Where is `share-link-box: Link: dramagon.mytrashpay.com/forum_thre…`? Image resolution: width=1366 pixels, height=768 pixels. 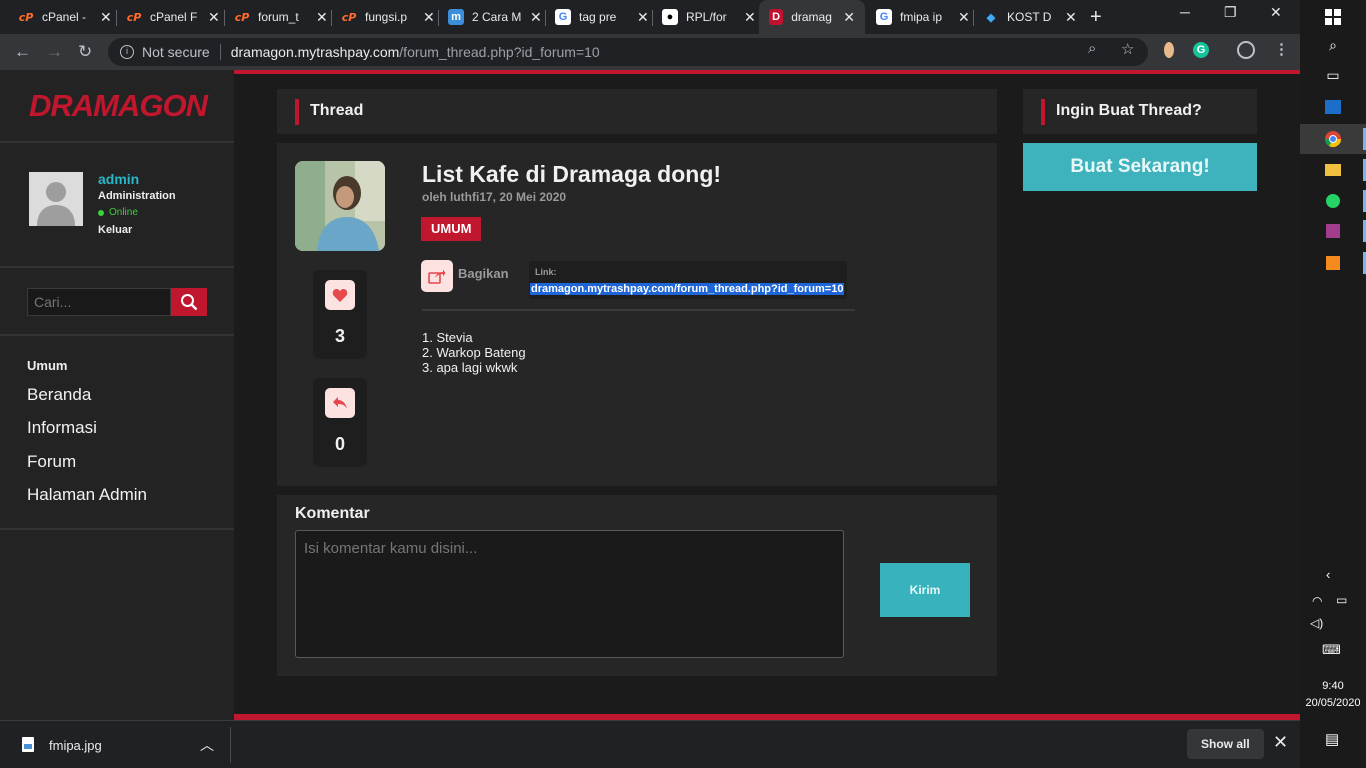
share-link-box: Link: dramagon.mytrashpay.com/forum_thre… is located at coordinates (688, 280).